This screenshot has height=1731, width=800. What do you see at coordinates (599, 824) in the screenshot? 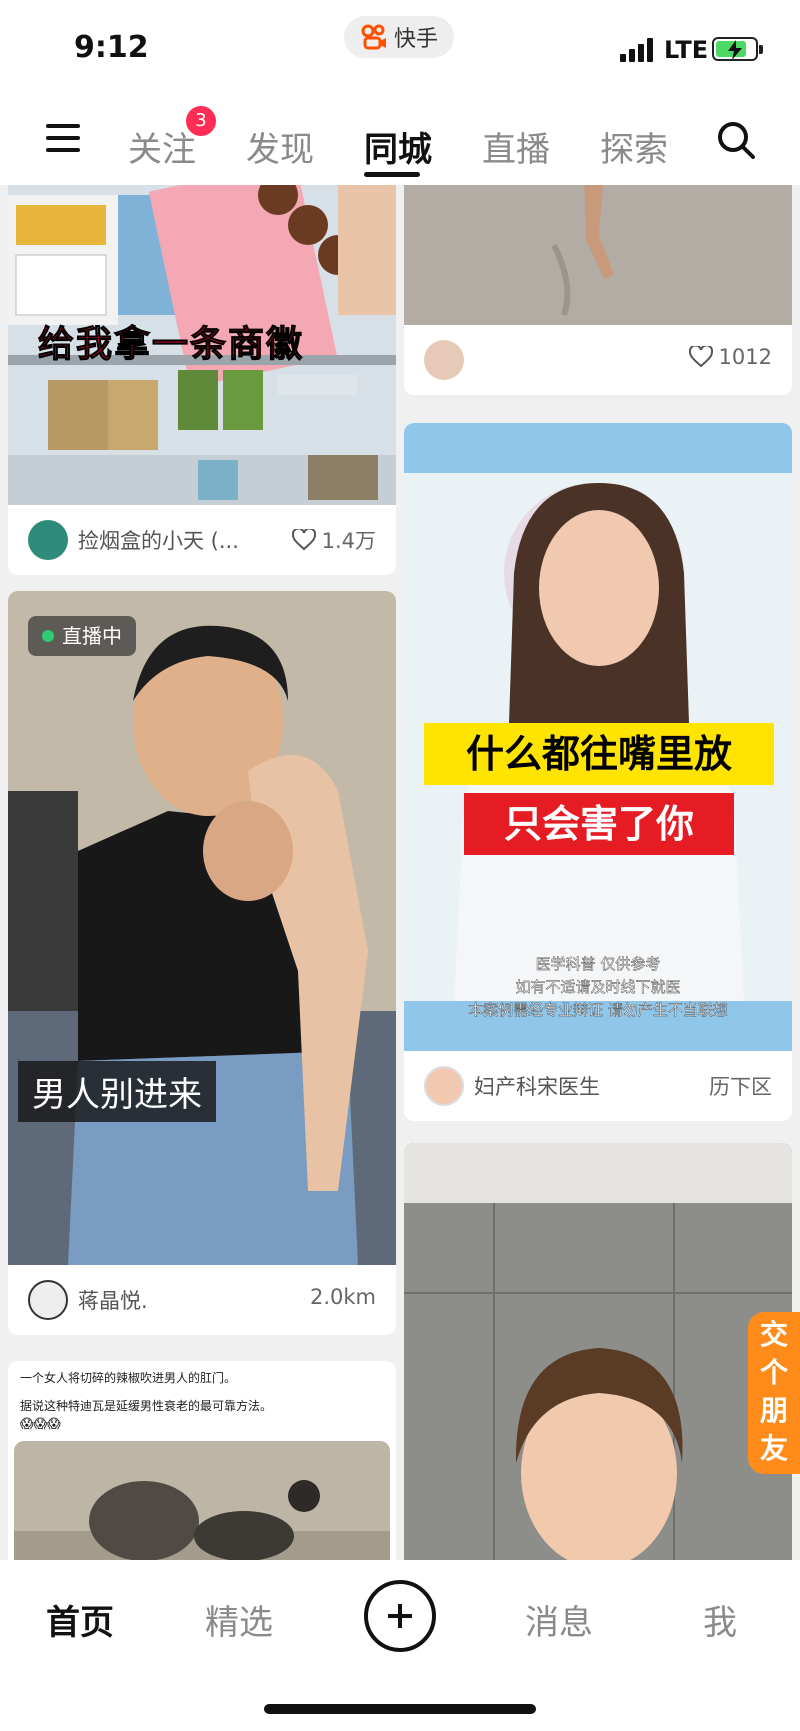
I see `headline-red: 只会害了你` at bounding box center [599, 824].